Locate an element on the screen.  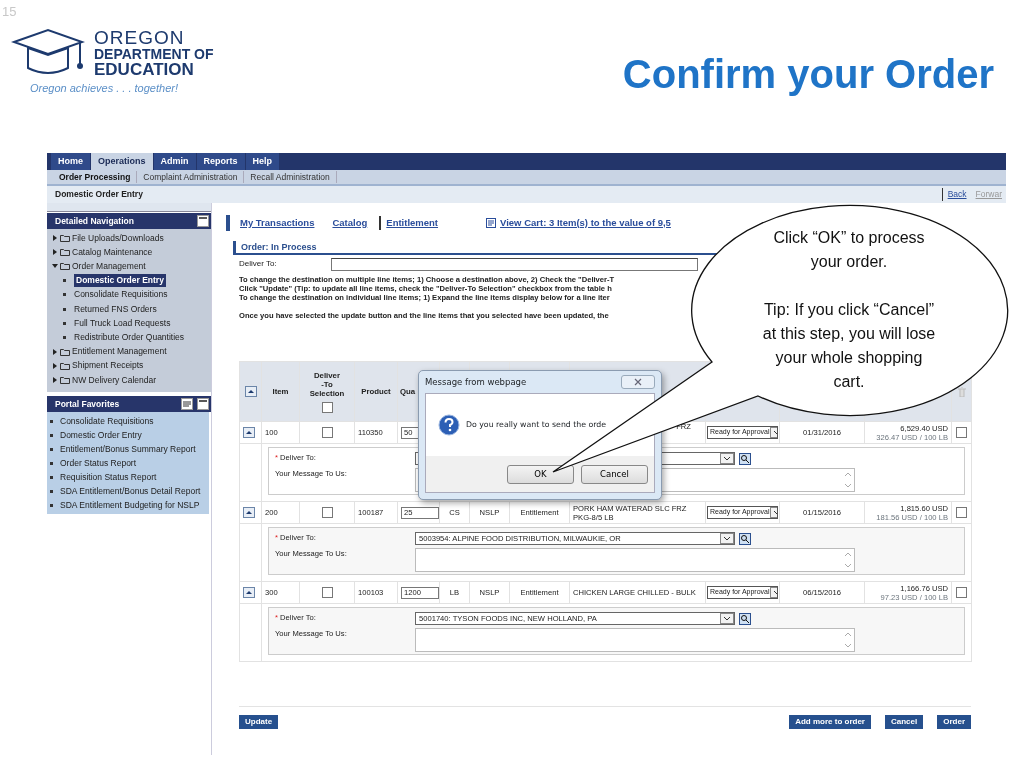
nav-item: Consolidate Requisitions is located at coordinates (121, 295).